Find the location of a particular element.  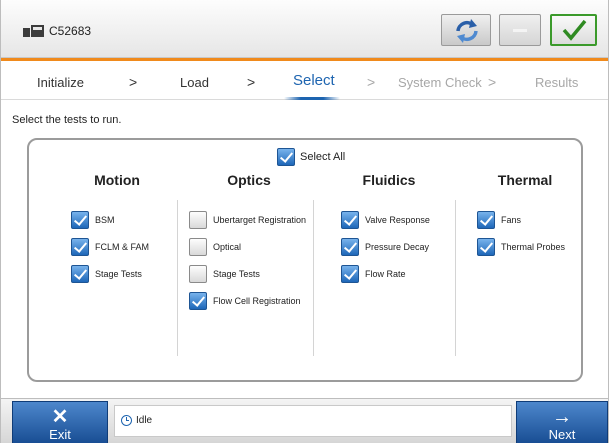

next-button: → Next is located at coordinates (562, 422).